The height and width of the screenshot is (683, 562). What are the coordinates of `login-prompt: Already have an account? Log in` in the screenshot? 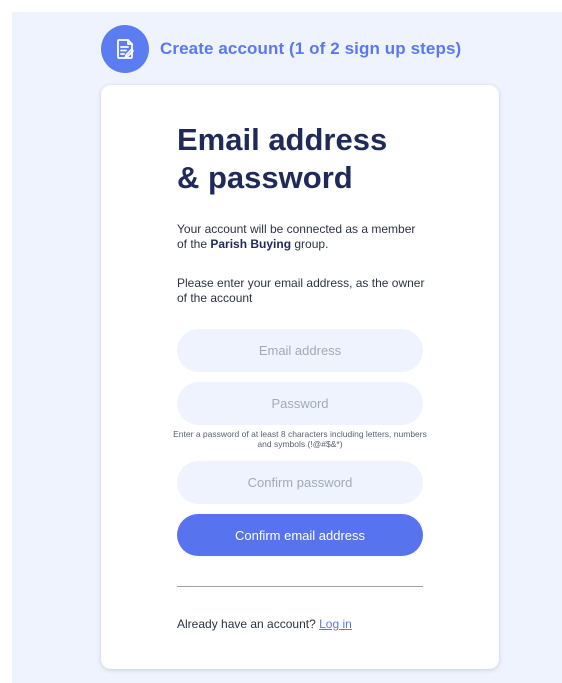 It's located at (264, 624).